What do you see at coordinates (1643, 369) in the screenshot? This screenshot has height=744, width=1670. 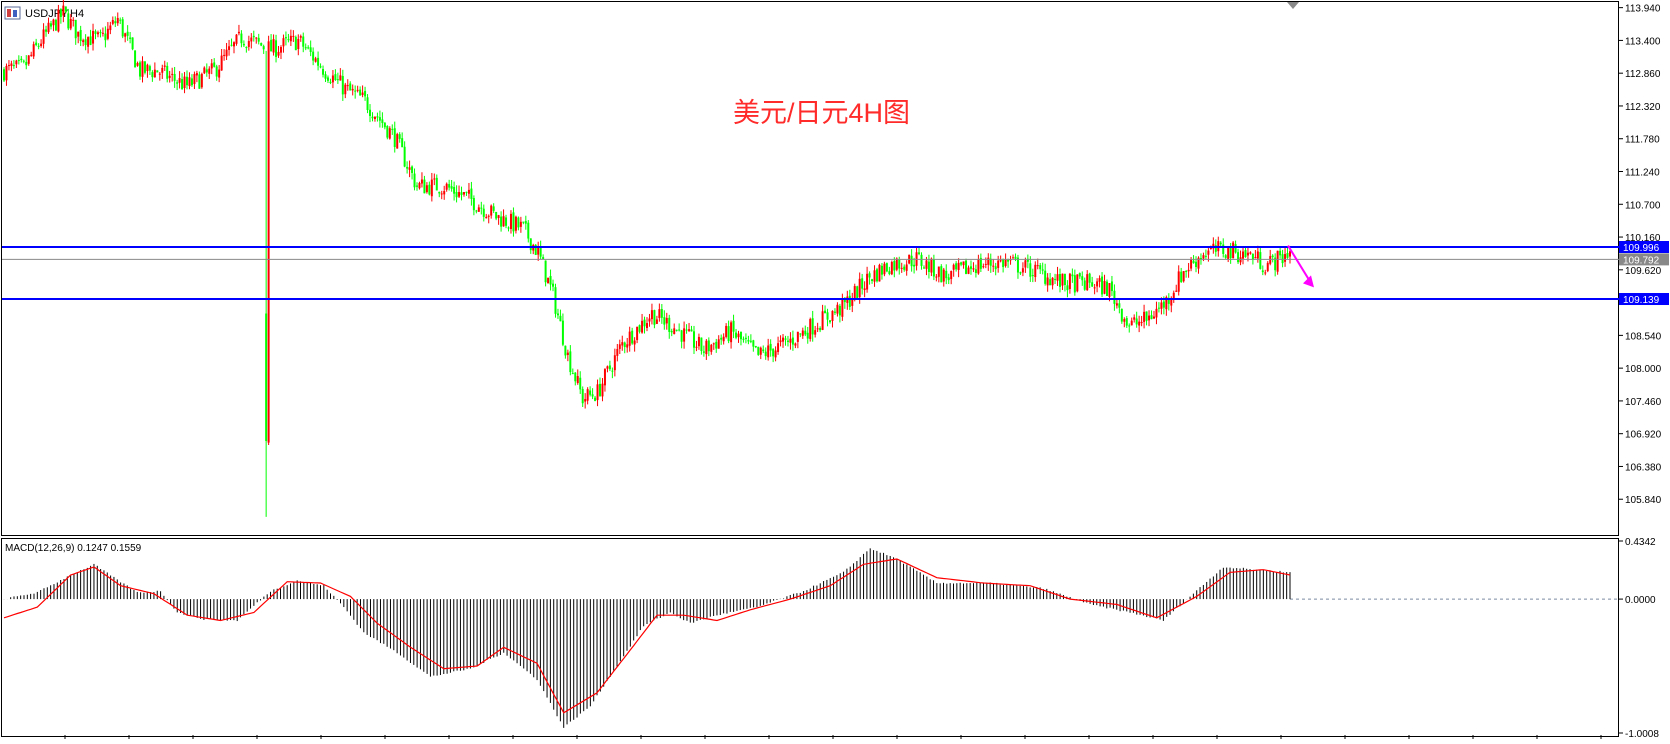 I see `price-tick-label: 108.000` at bounding box center [1643, 369].